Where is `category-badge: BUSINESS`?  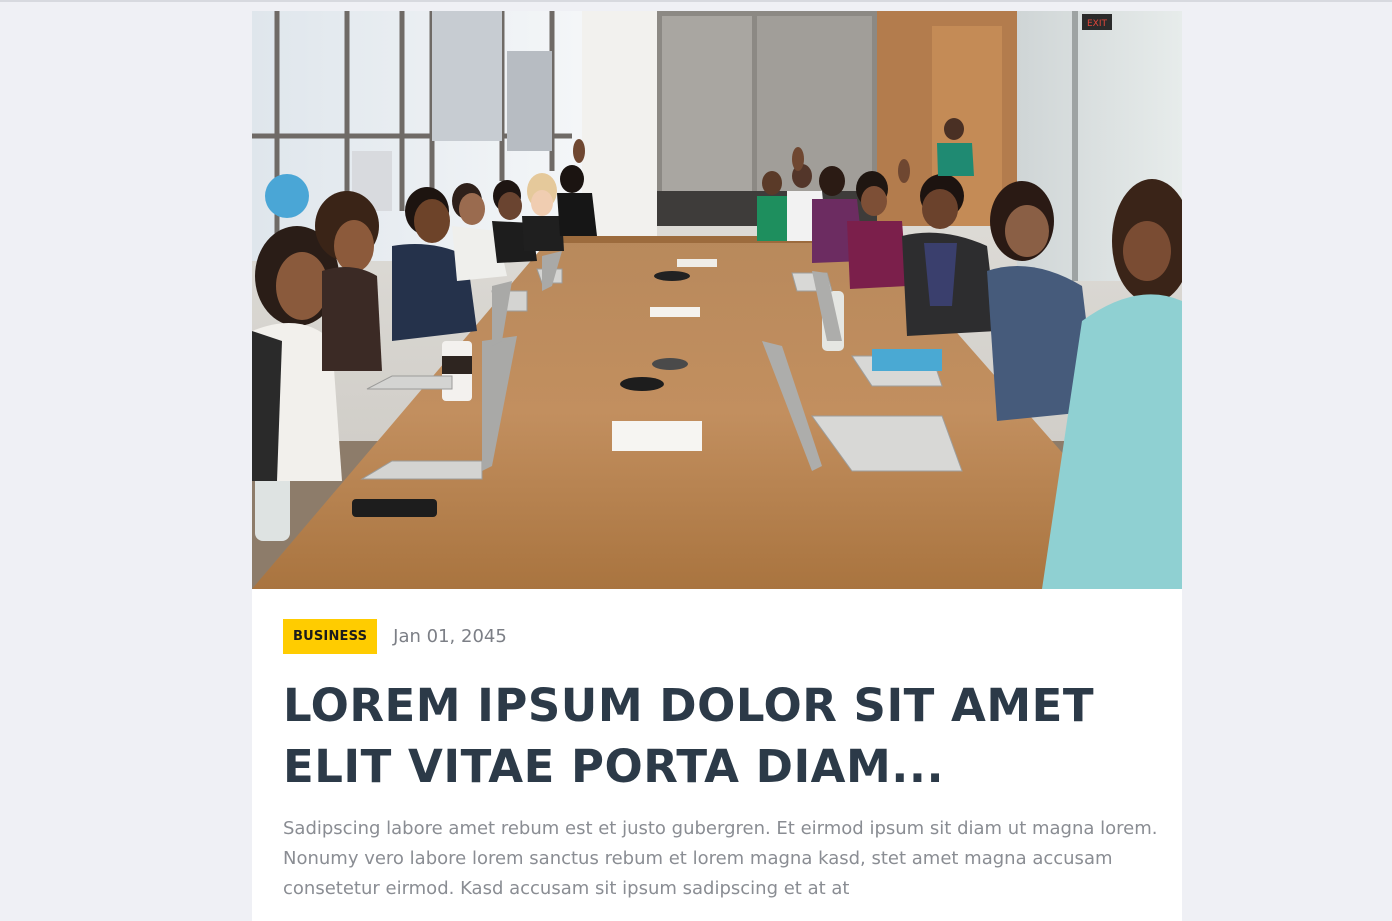
category-badge: BUSINESS is located at coordinates (330, 636).